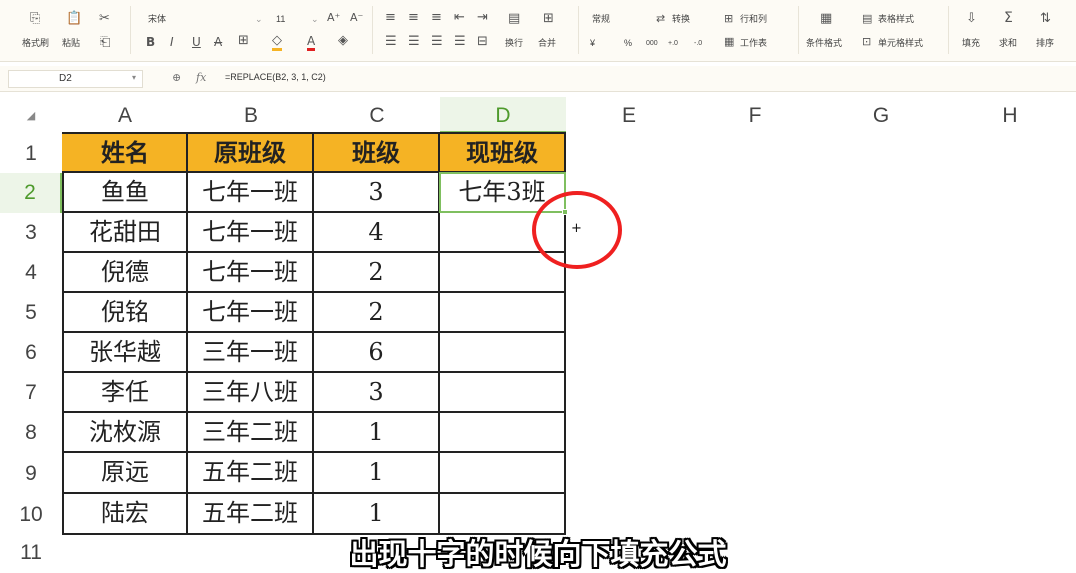 The image size is (1076, 573). I want to click on worksheet-icon: ▦, so click(729, 42).